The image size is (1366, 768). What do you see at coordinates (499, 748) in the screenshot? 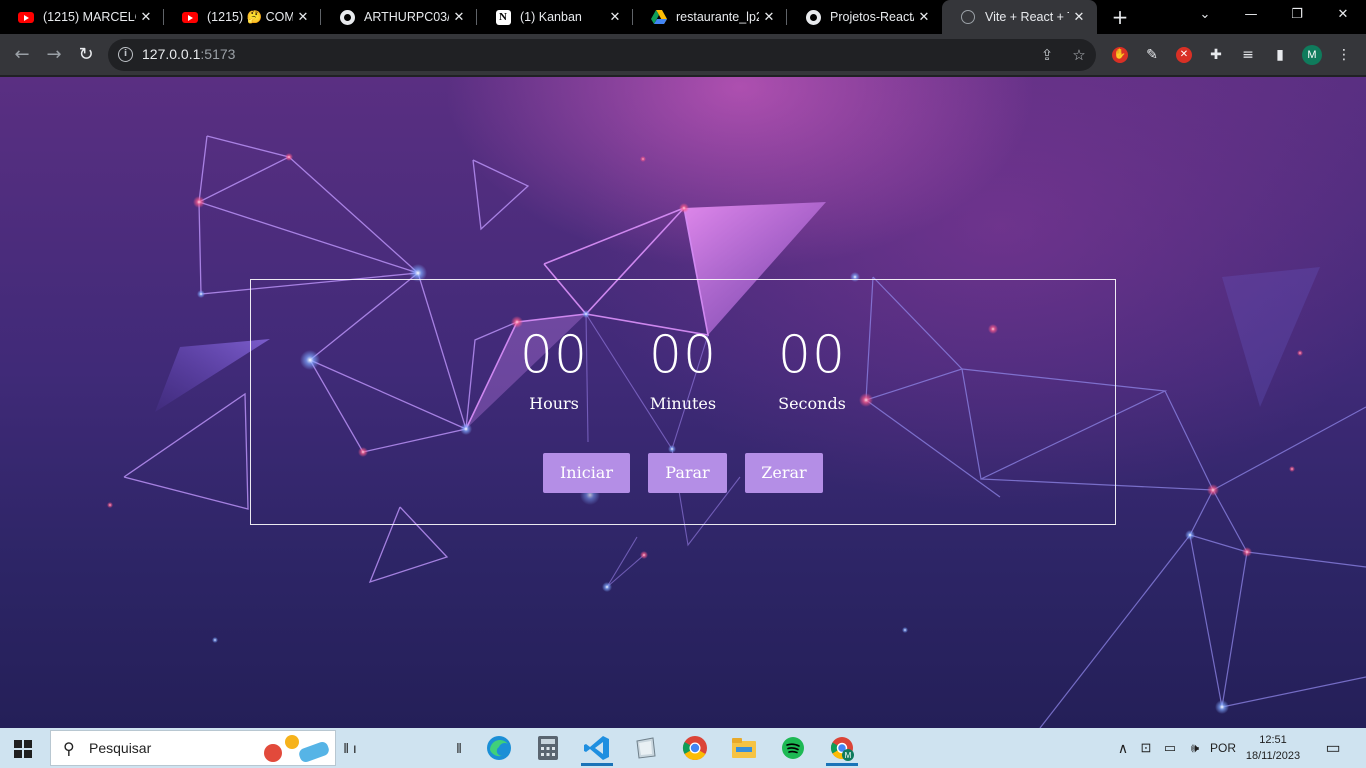
I see `edge-app-icon` at bounding box center [499, 748].